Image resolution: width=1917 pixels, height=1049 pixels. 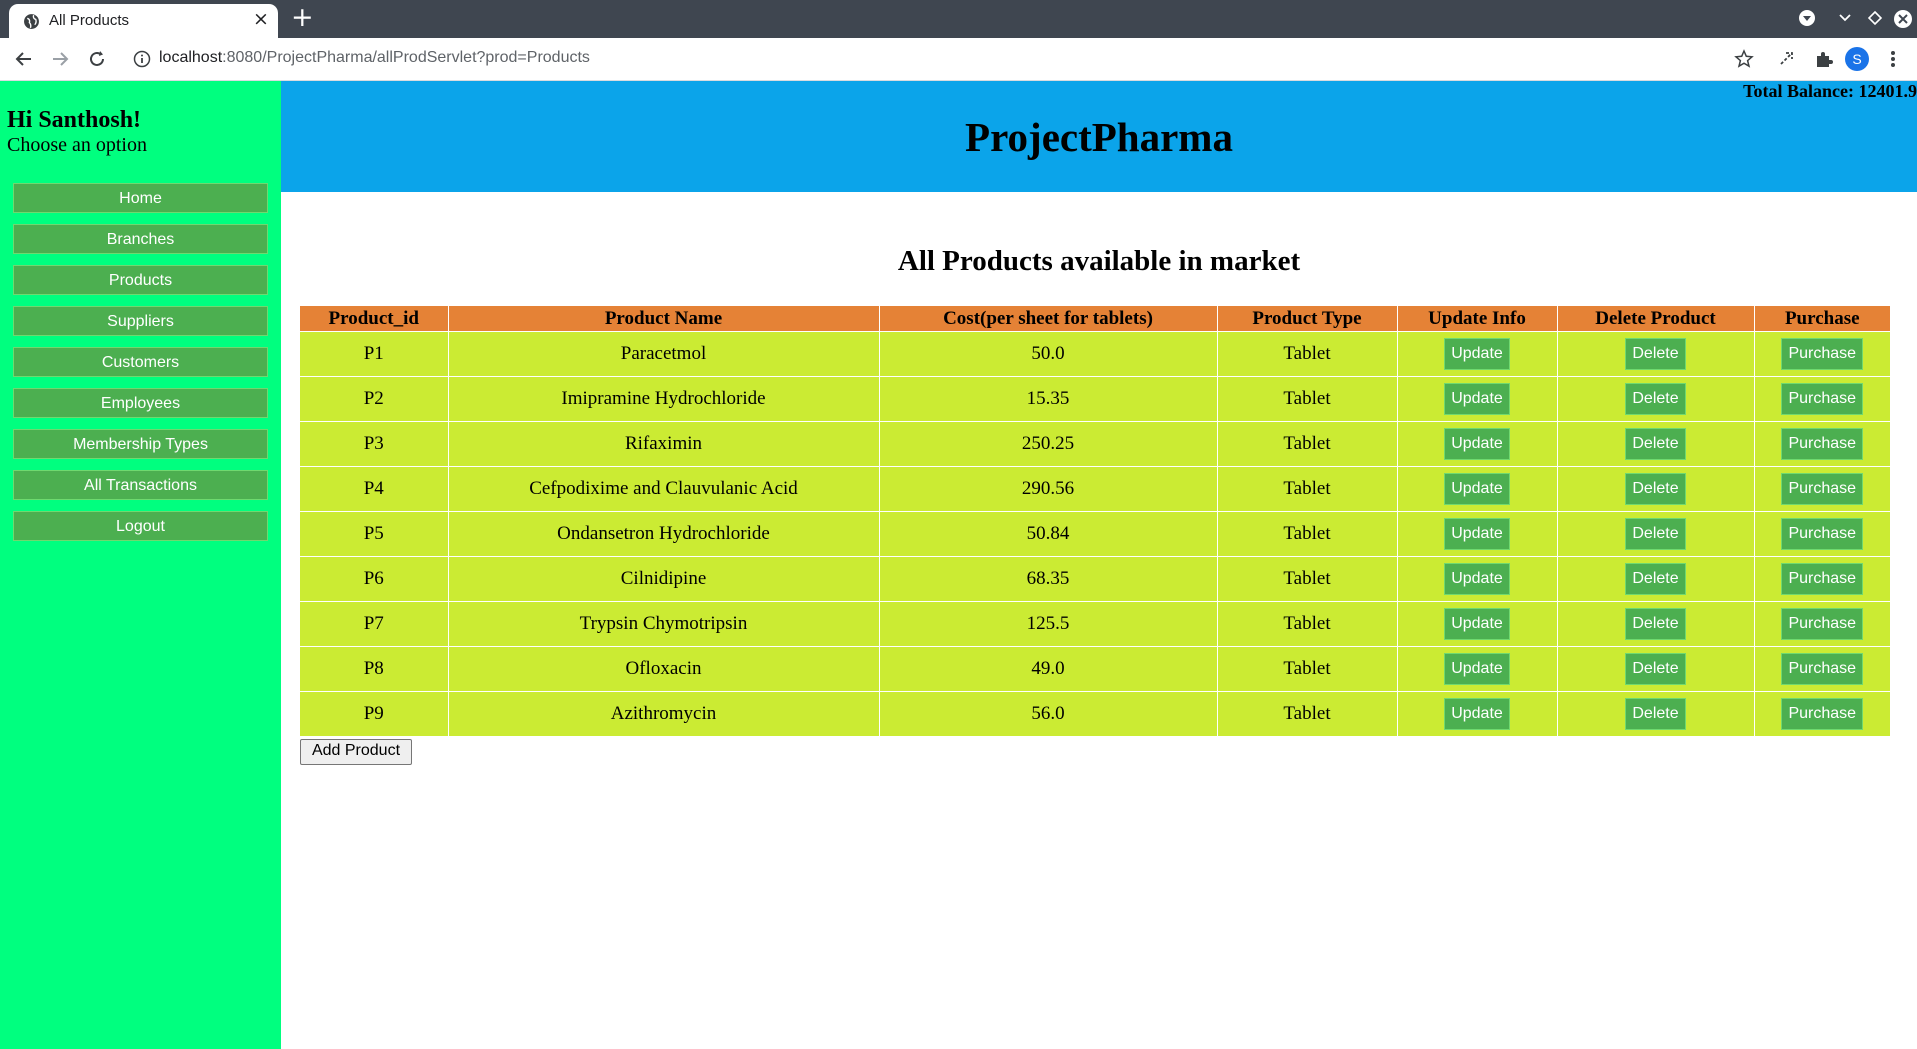 I want to click on column-header-purchase: Purchase, so click(x=1821, y=319).